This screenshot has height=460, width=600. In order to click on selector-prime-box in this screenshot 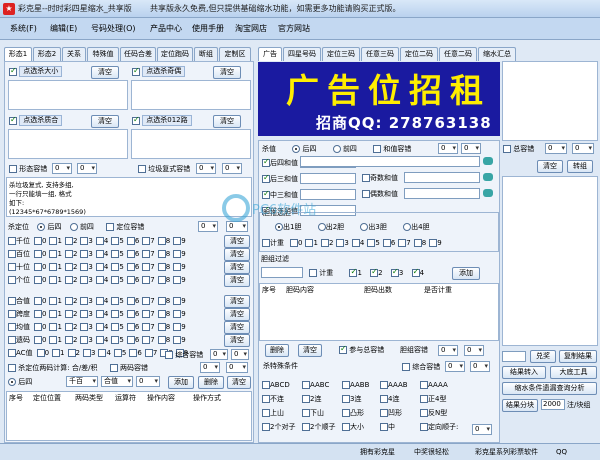, I will do `click(68, 144)`.